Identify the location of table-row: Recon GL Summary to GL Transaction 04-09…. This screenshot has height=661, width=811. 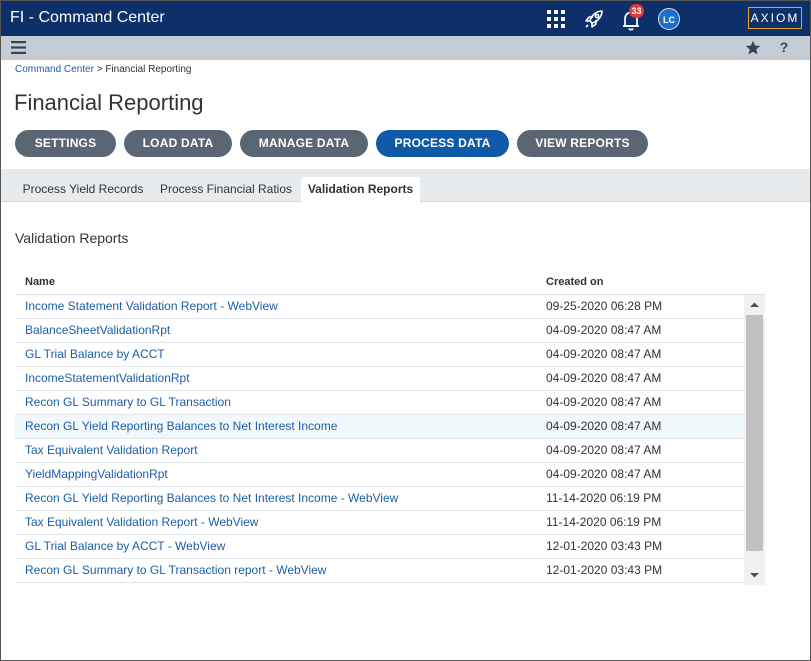
(379, 403).